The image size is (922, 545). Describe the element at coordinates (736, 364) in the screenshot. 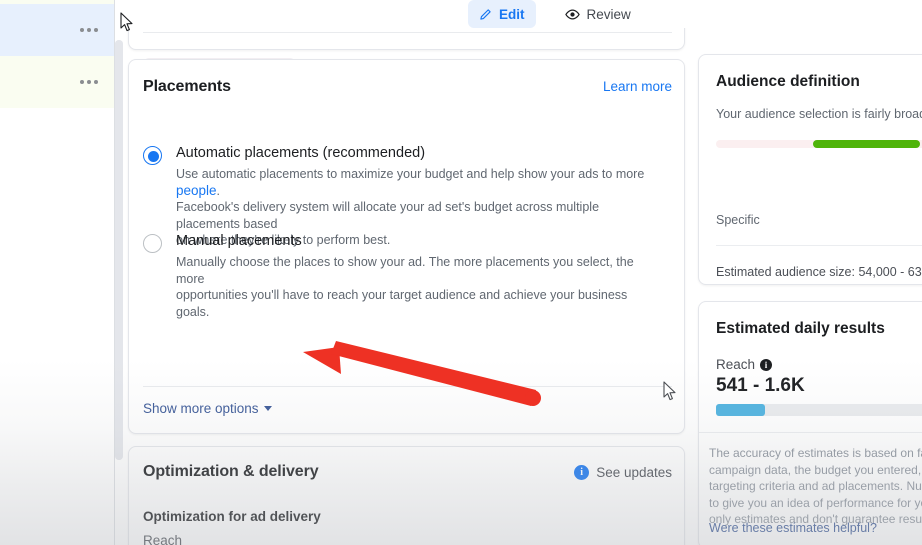

I see `reach-label: Reach` at that location.